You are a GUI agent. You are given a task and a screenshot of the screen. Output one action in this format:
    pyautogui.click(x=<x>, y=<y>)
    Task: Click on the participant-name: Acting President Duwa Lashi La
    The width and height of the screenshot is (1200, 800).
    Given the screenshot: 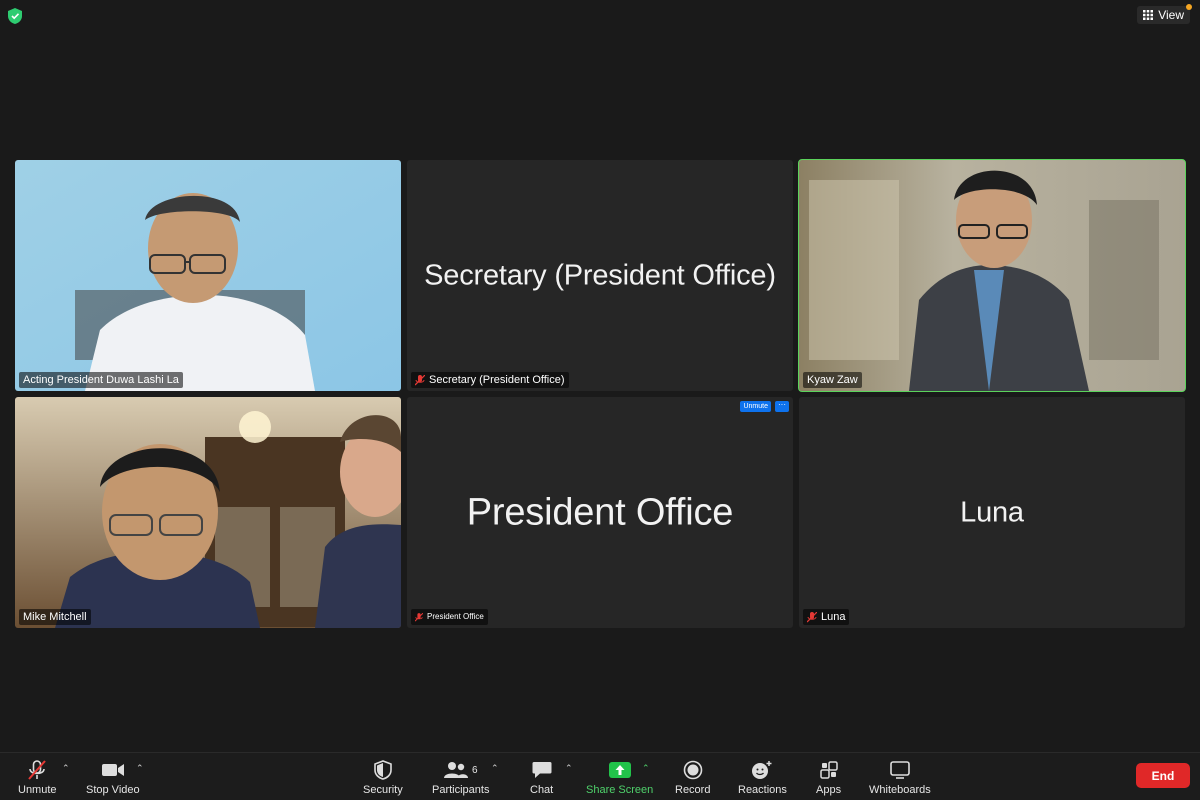 What is the action you would take?
    pyautogui.click(x=101, y=380)
    